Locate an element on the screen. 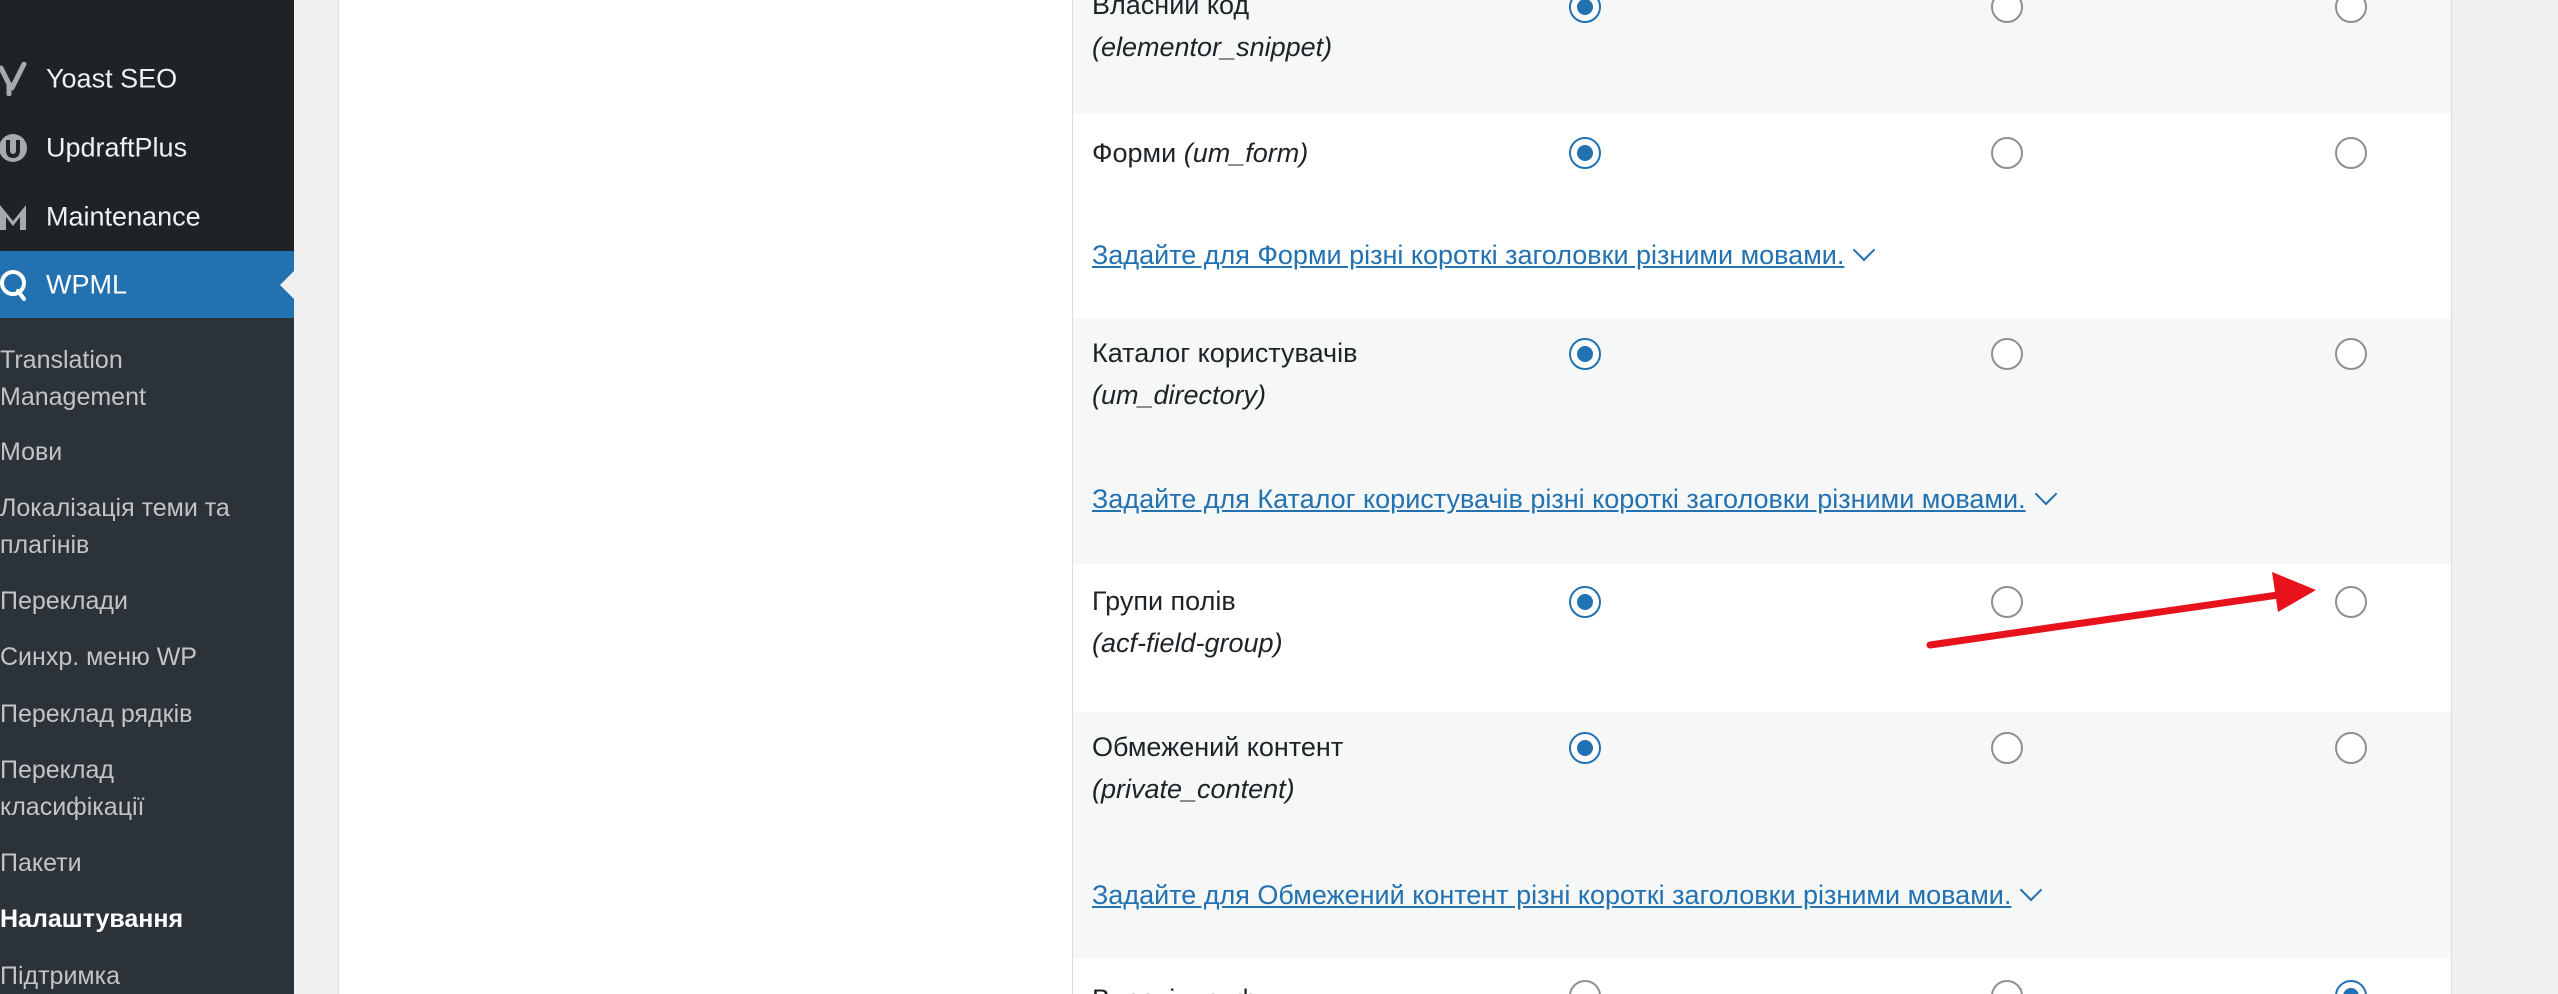 The width and height of the screenshot is (2558, 994). table-row: Власні шрифти is located at coordinates (1762, 976).